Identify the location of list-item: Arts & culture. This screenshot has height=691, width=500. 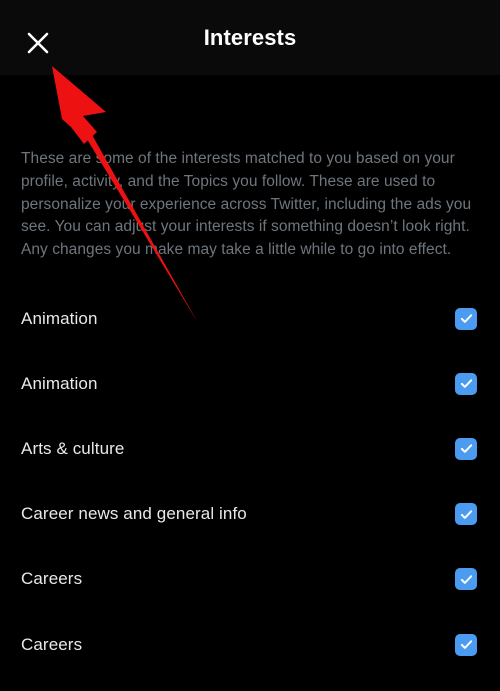
(250, 448).